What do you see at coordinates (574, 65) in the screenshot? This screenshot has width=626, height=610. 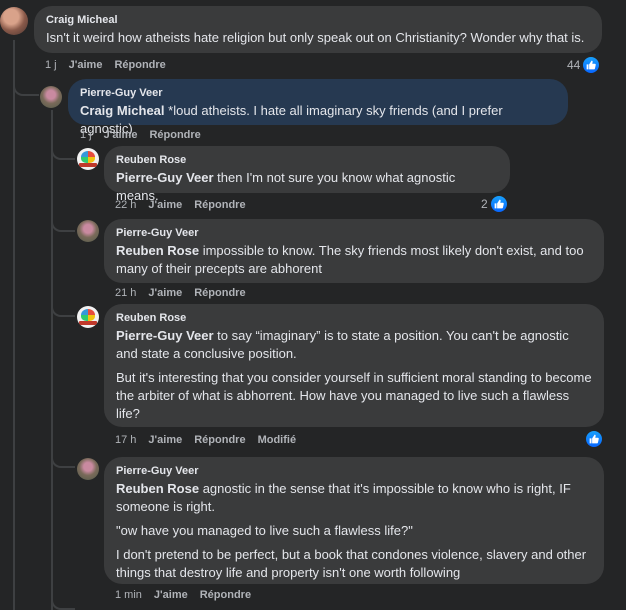 I see `reaction-number: 44` at bounding box center [574, 65].